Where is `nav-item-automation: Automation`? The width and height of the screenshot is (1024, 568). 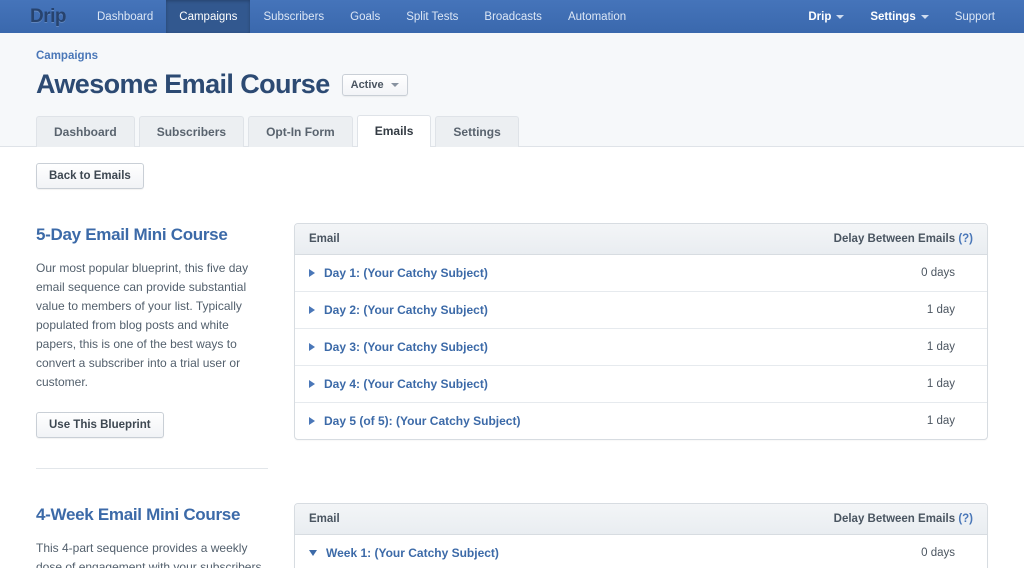
nav-item-automation: Automation is located at coordinates (597, 16).